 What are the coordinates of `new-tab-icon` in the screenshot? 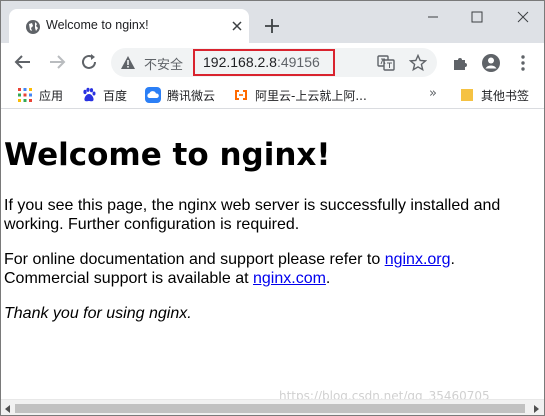 It's located at (272, 26).